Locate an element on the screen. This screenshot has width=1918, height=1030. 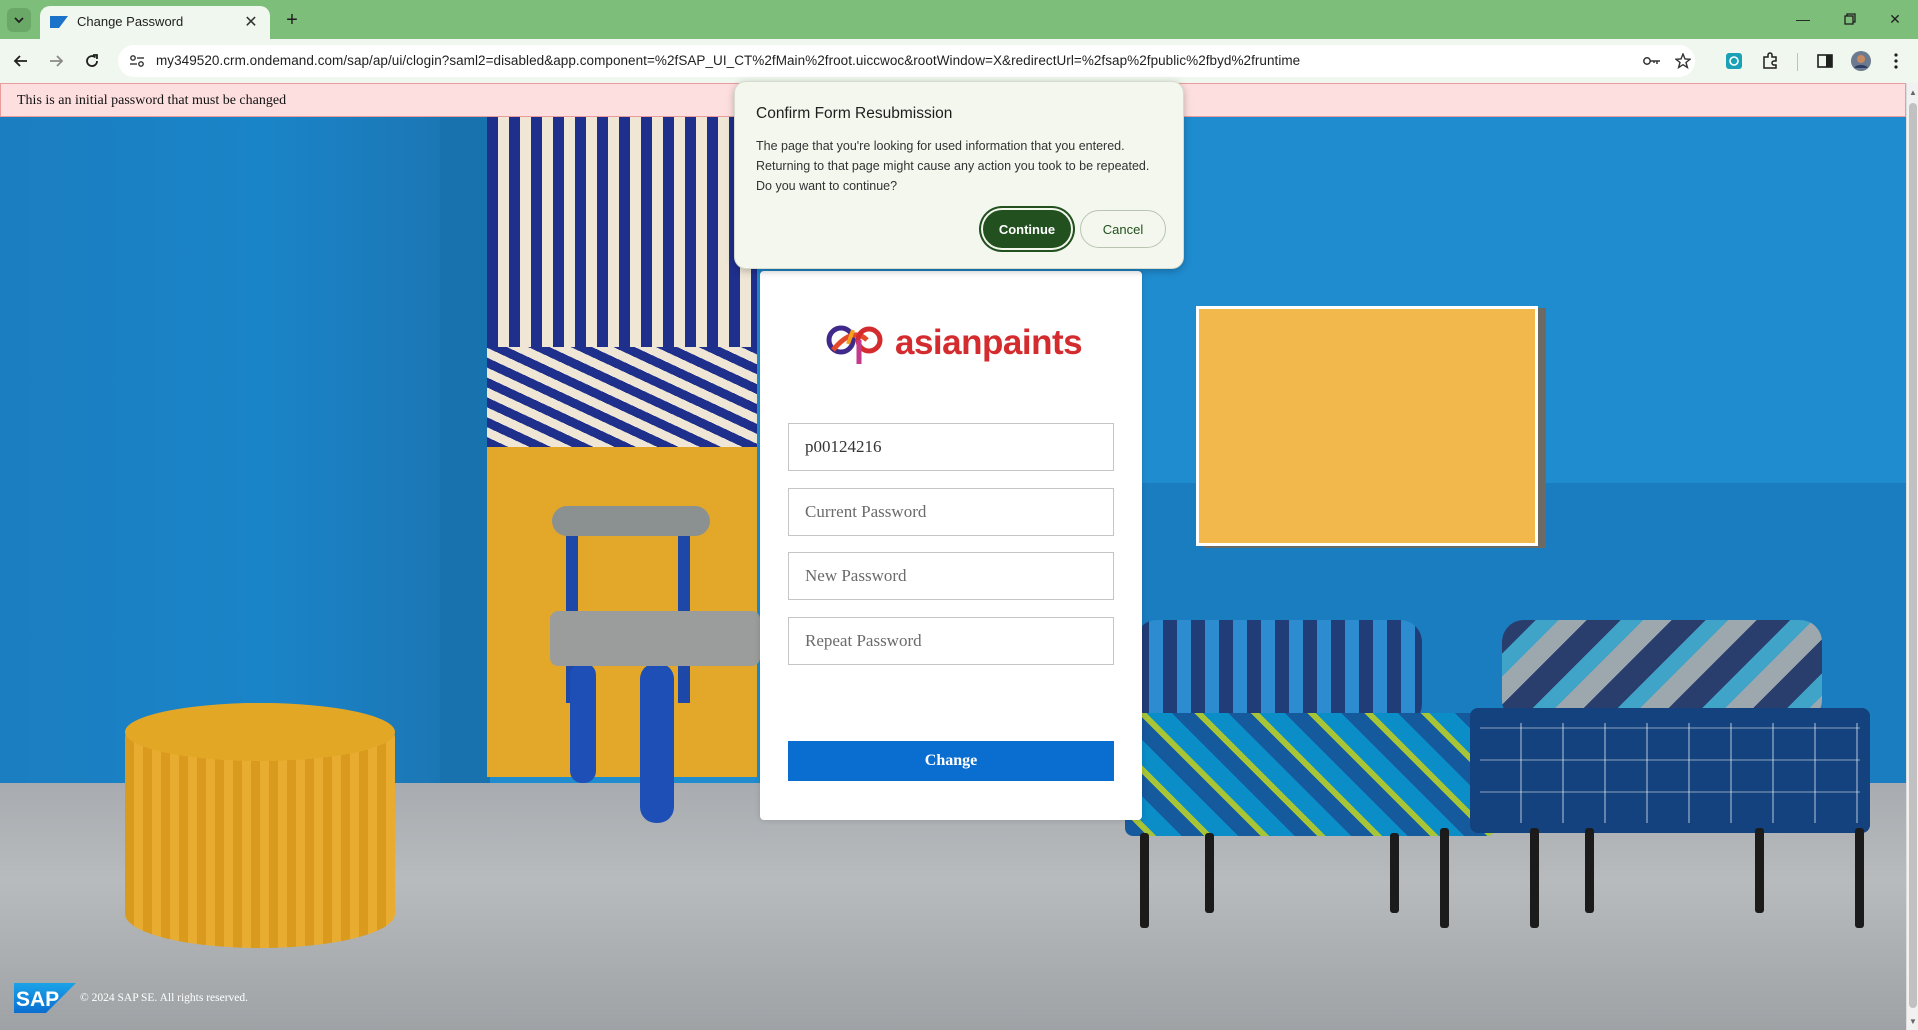
current-password-input is located at coordinates (951, 512).